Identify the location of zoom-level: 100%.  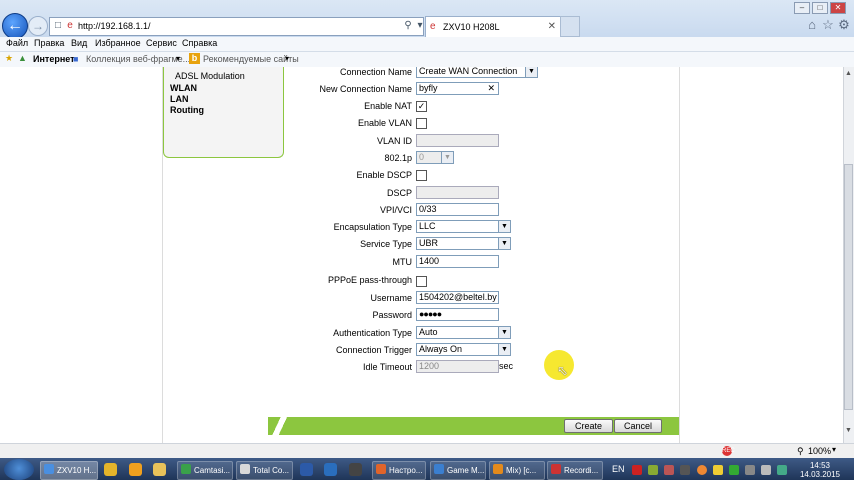
(819, 451).